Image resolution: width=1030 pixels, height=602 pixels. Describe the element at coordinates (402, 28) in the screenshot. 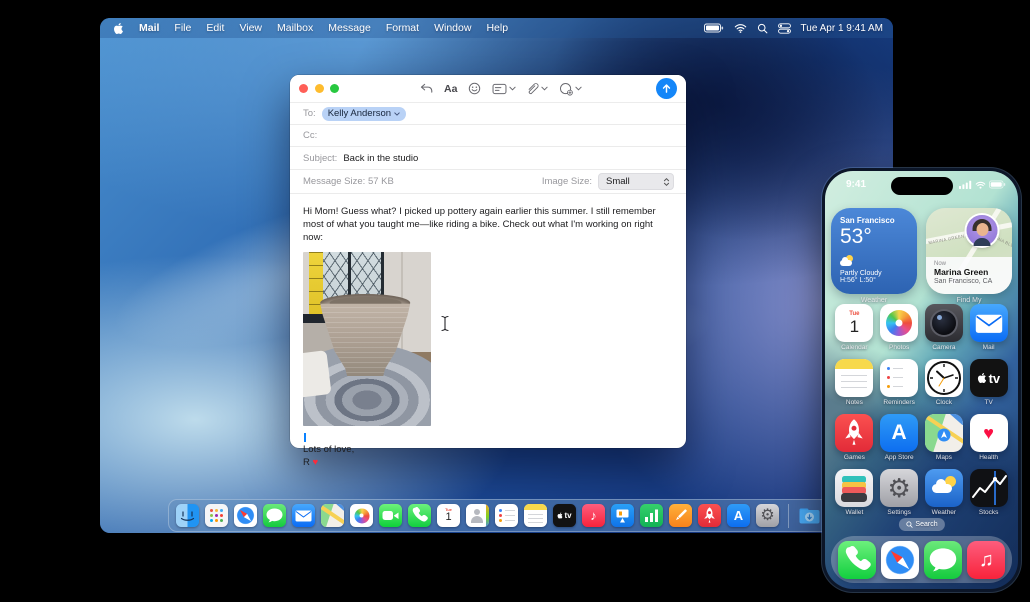

I see `menu-item-format: Format` at that location.